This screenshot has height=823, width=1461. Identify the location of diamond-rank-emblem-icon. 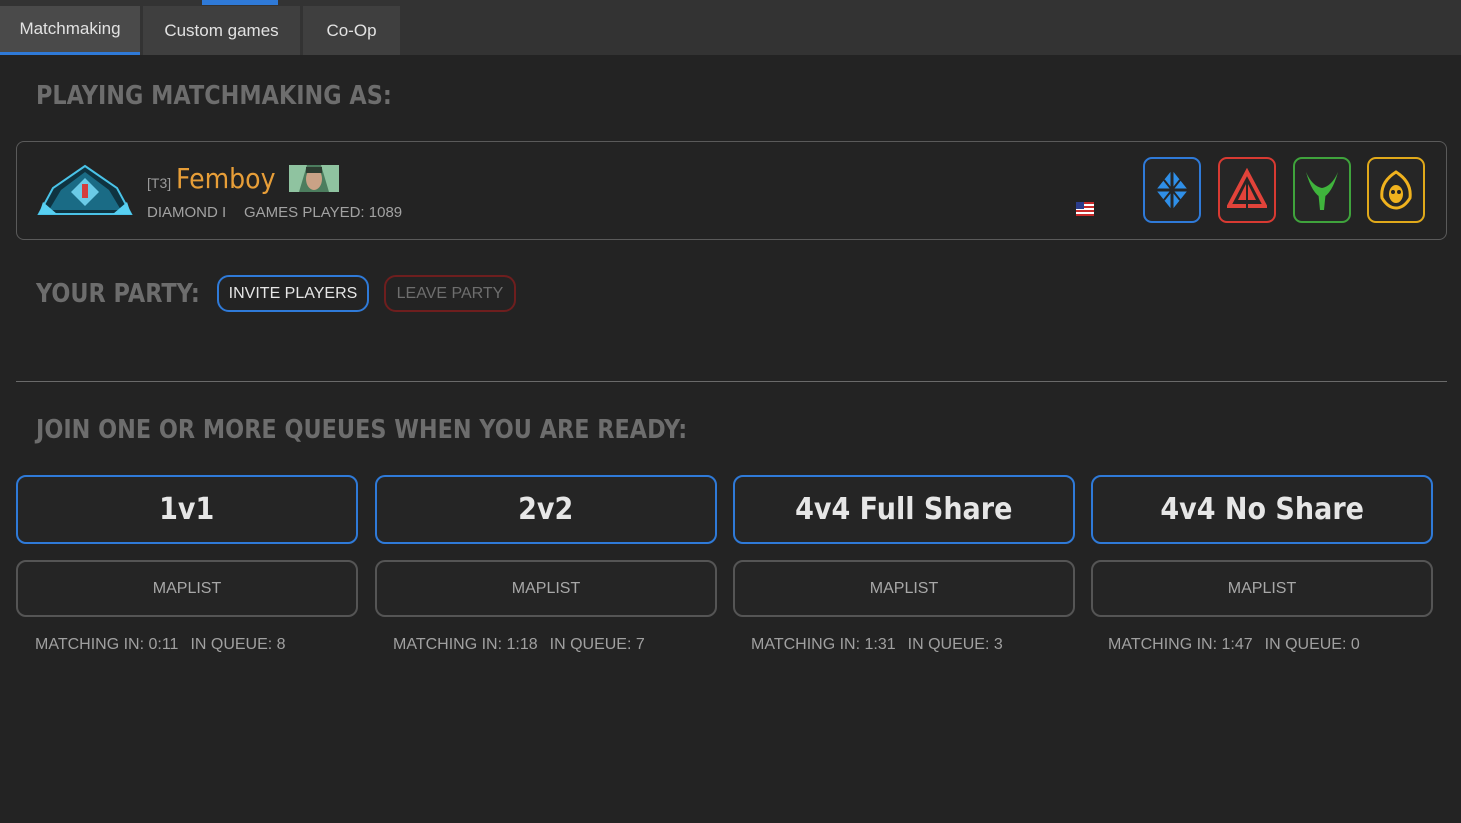
(85, 189).